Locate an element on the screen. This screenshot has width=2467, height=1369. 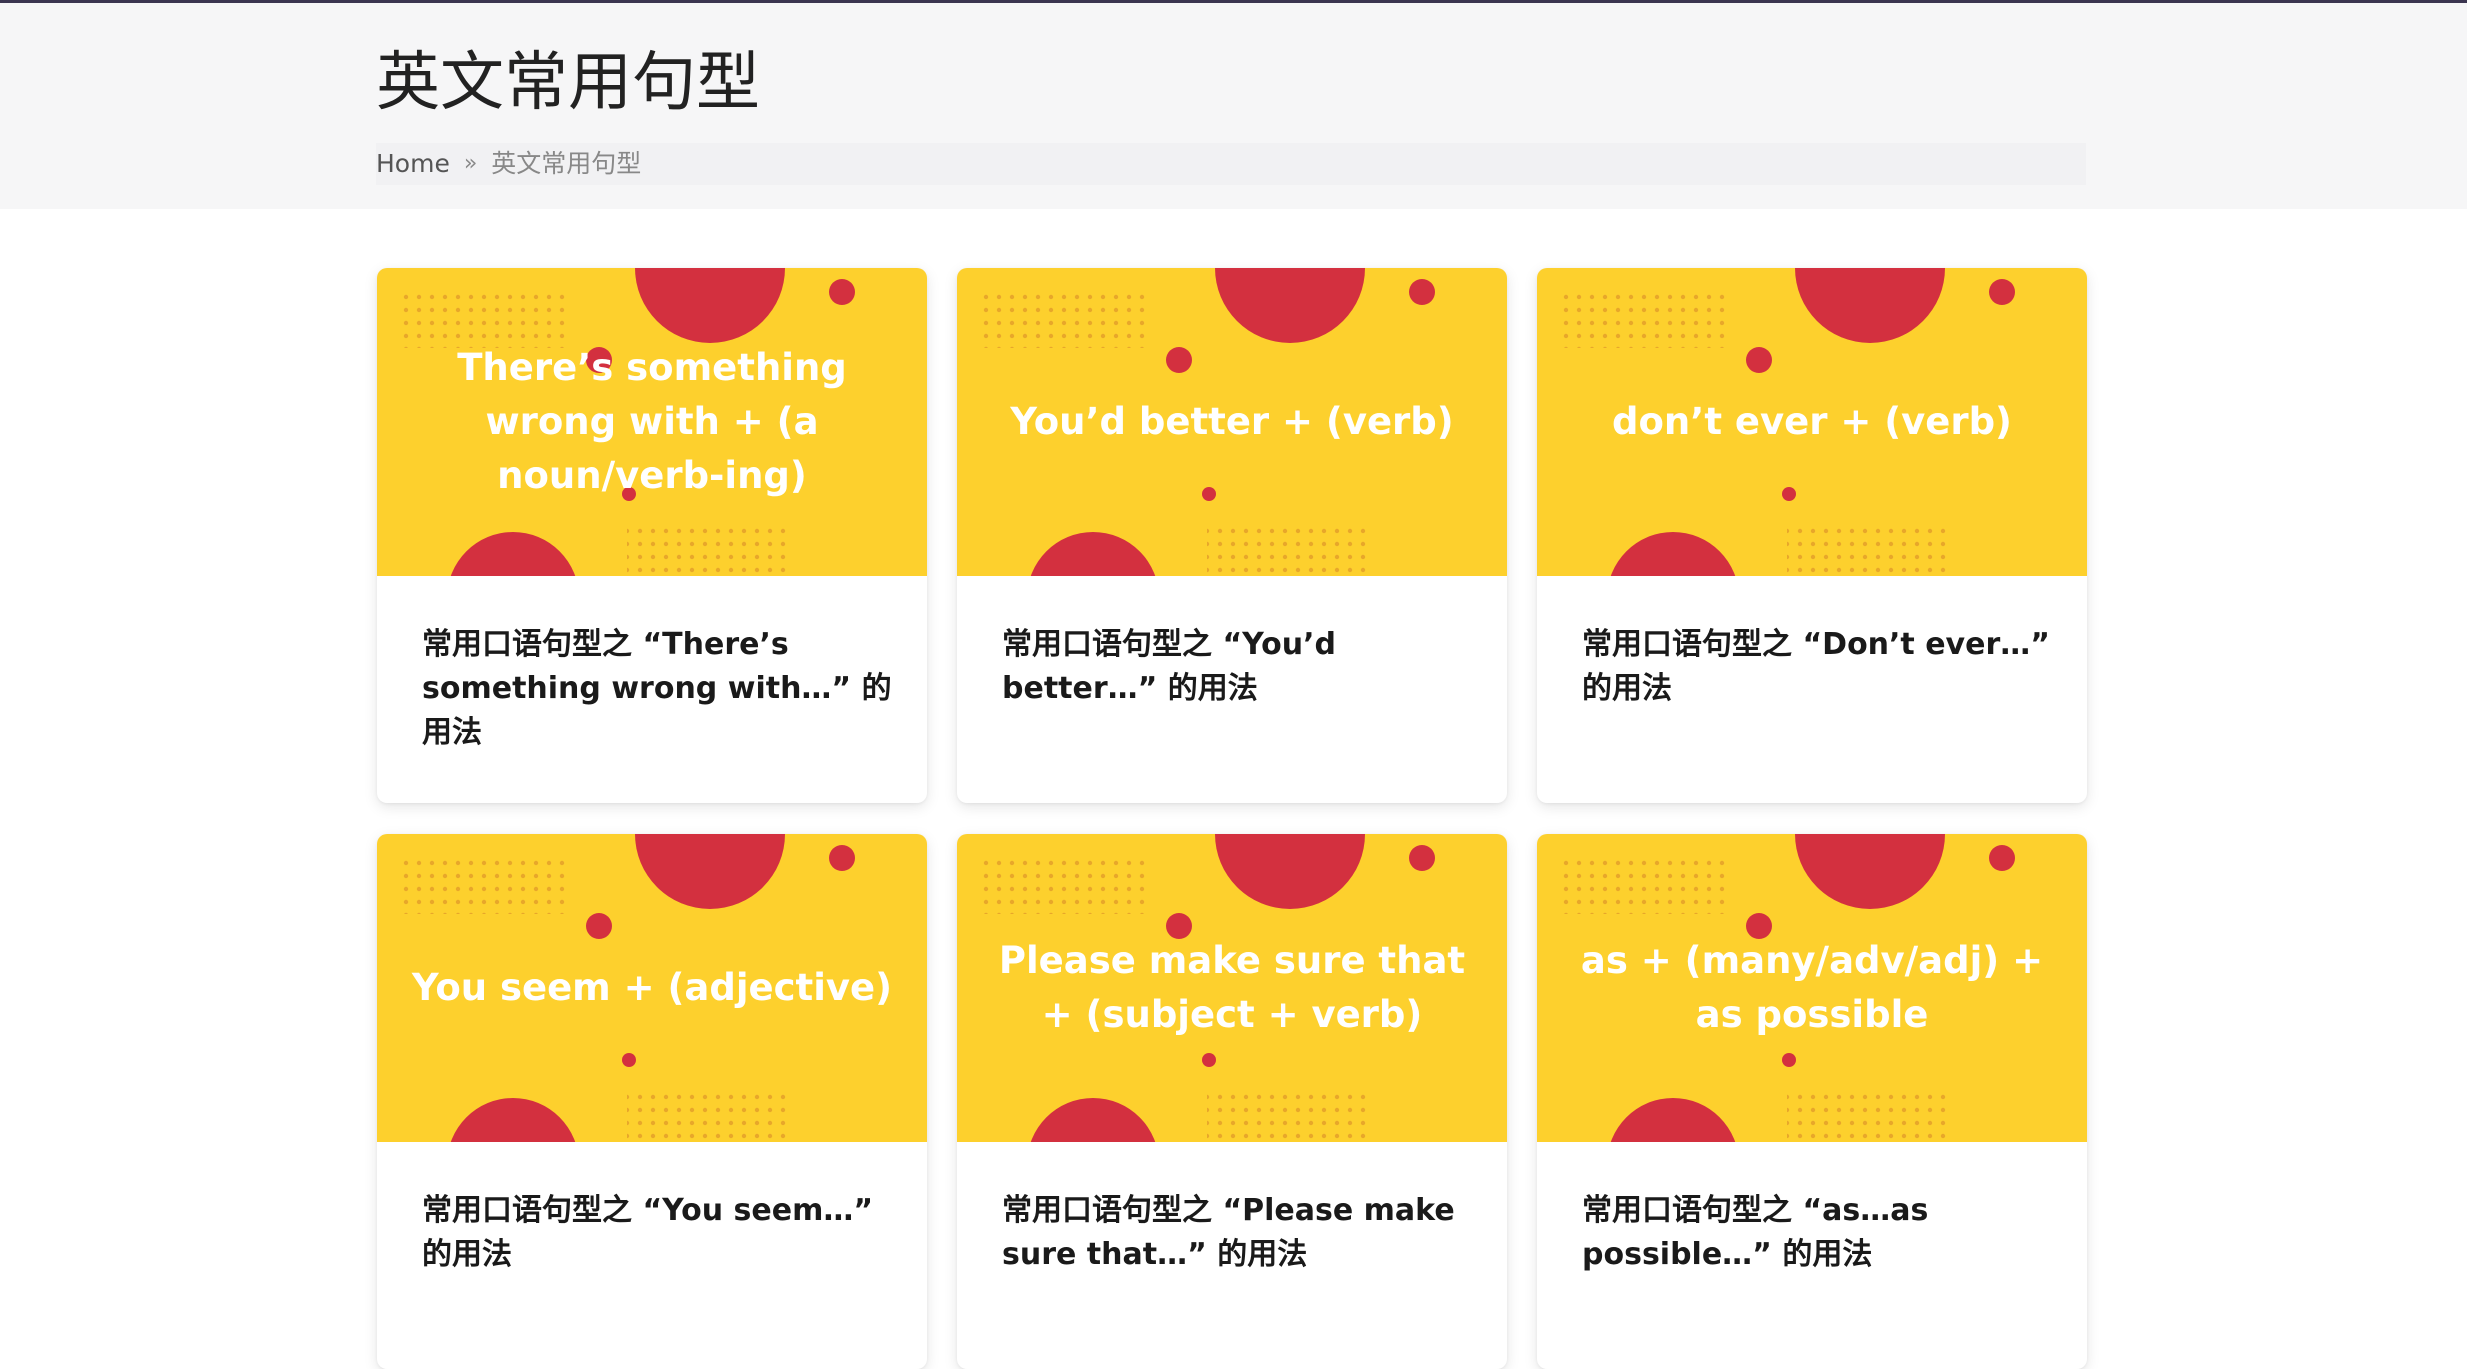
post-thumbnail: You seem + (adjective) is located at coordinates (652, 988).